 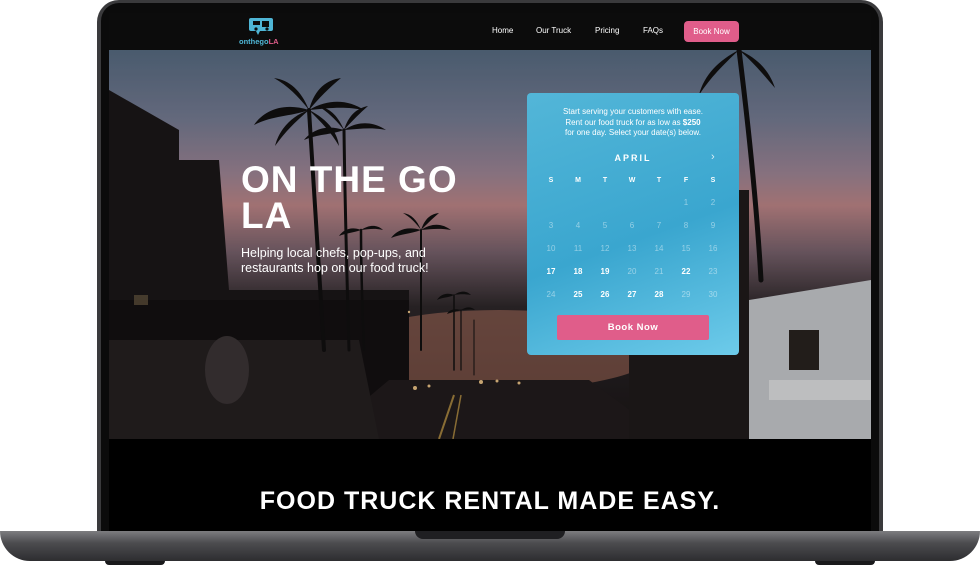 What do you see at coordinates (686, 180) in the screenshot?
I see `weekday-label: F` at bounding box center [686, 180].